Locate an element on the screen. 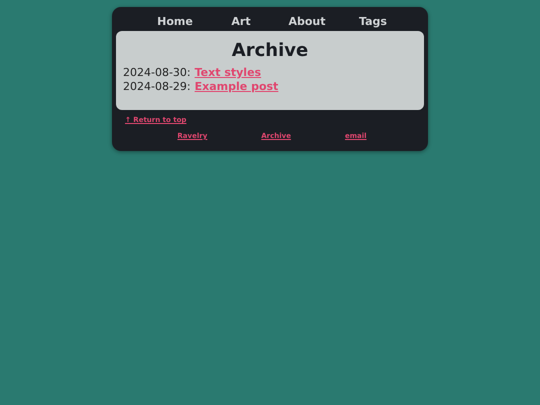 The height and width of the screenshot is (405, 540). nav-link: Home is located at coordinates (175, 21).